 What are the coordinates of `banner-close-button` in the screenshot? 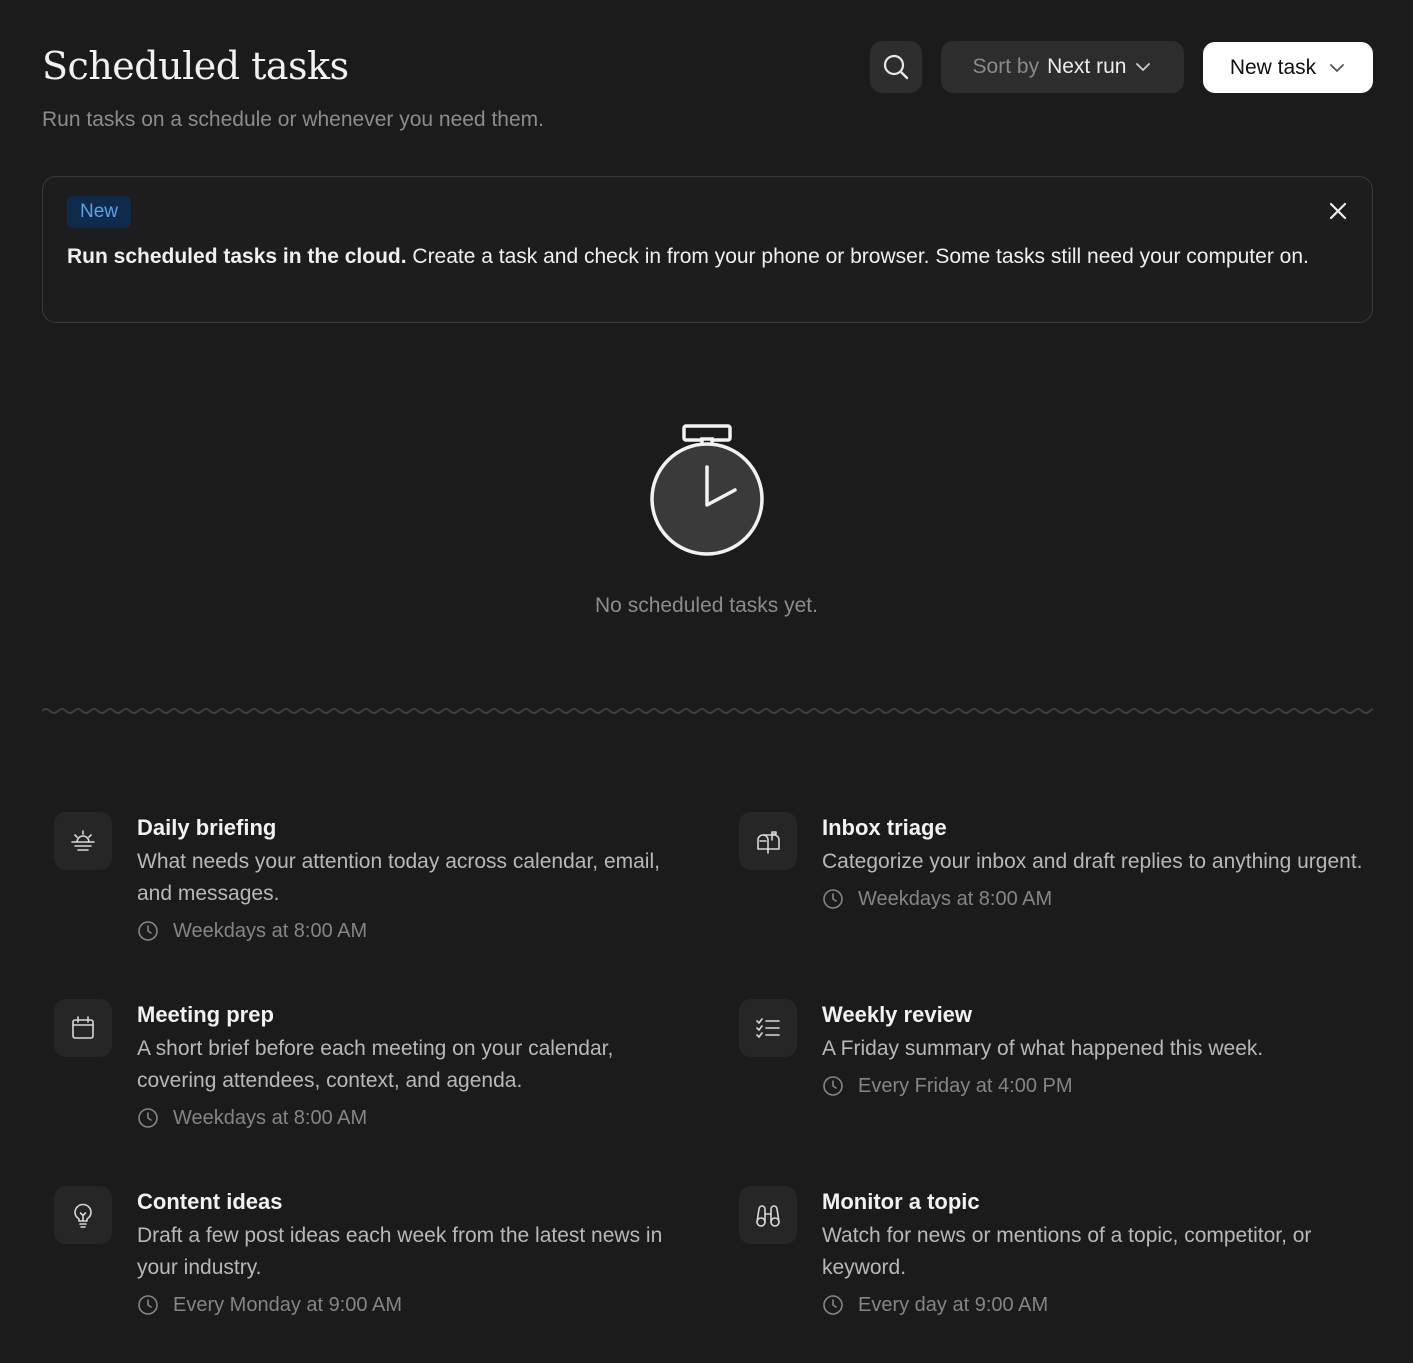 It's located at (1338, 211).